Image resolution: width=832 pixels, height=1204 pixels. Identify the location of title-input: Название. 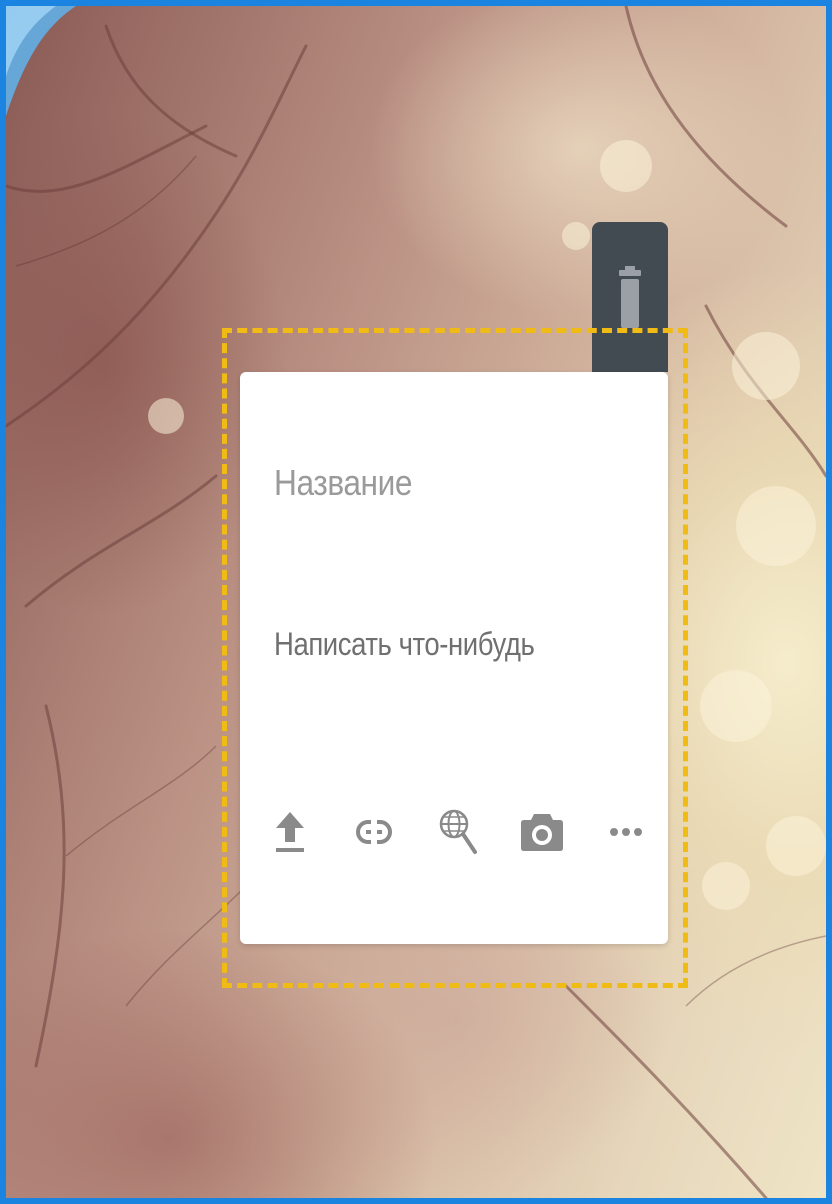
(343, 483).